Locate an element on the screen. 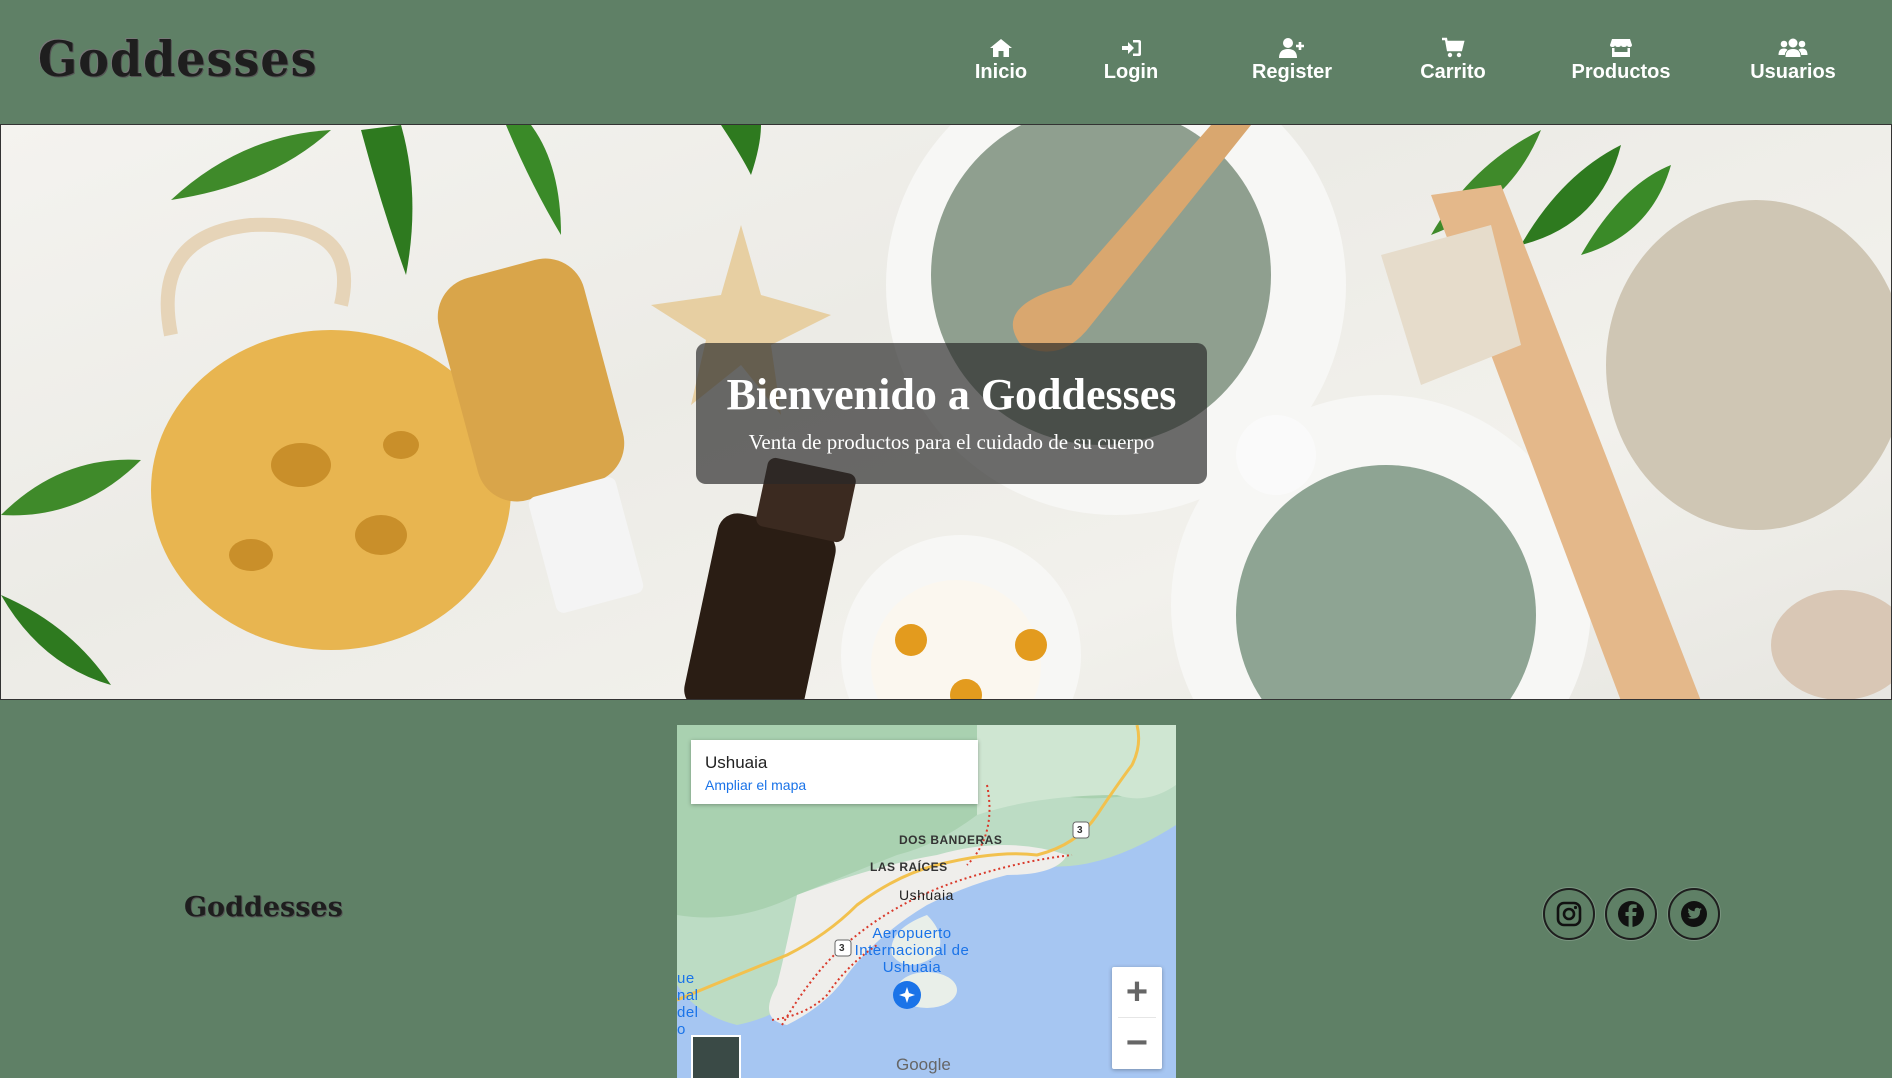  nav-register: Register is located at coordinates (1292, 60).